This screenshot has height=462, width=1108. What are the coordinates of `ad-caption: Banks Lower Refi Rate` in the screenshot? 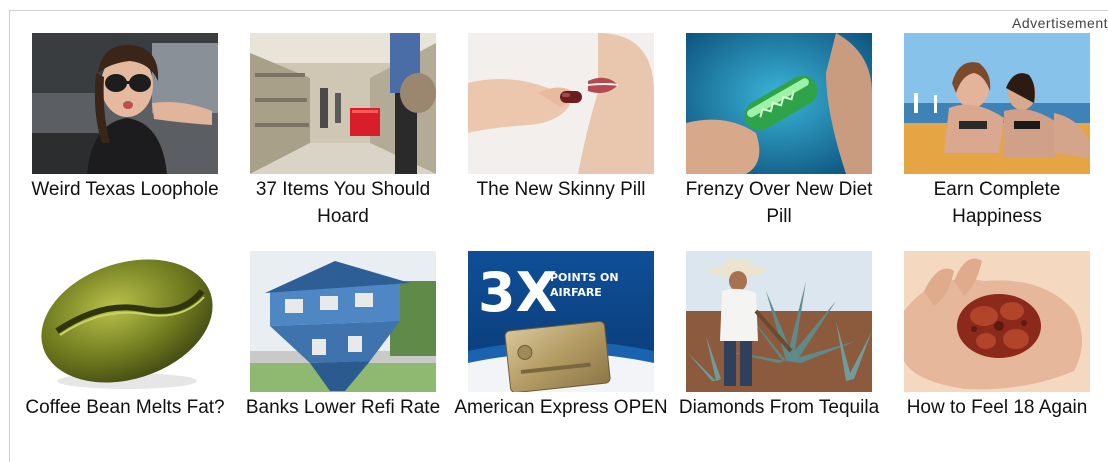 It's located at (343, 407).